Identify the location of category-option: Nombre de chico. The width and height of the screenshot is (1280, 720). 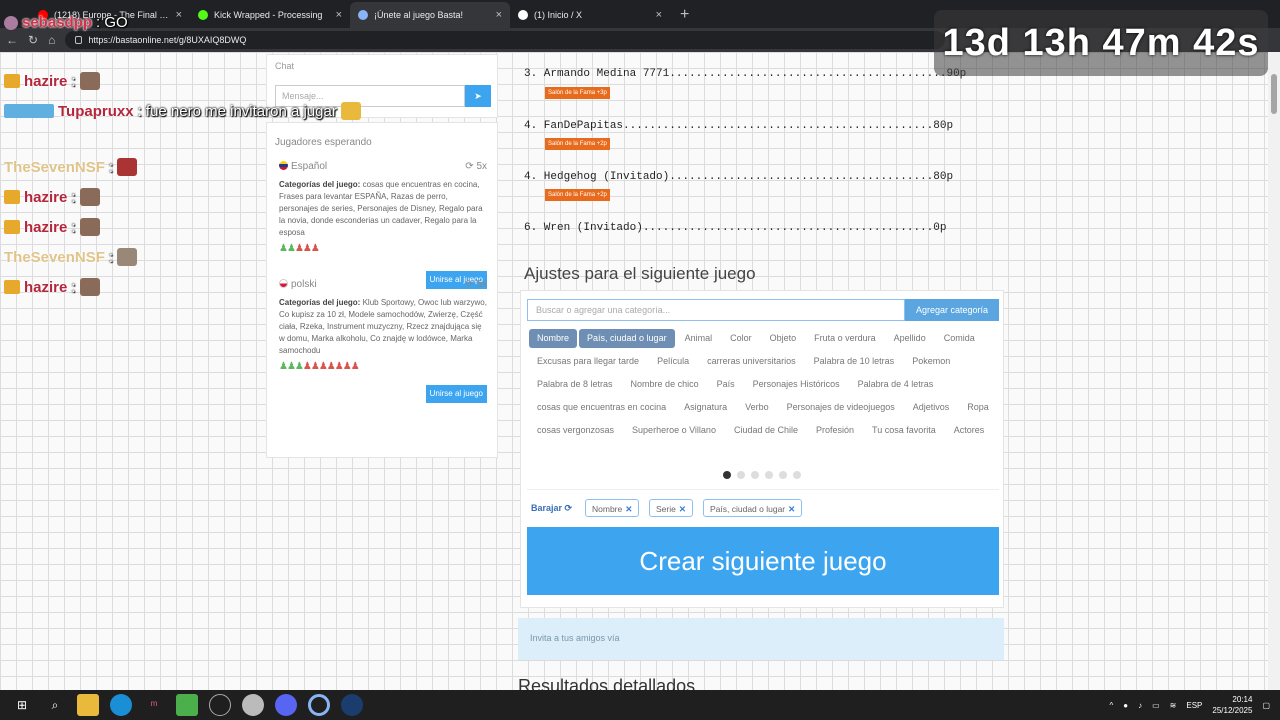
(665, 384).